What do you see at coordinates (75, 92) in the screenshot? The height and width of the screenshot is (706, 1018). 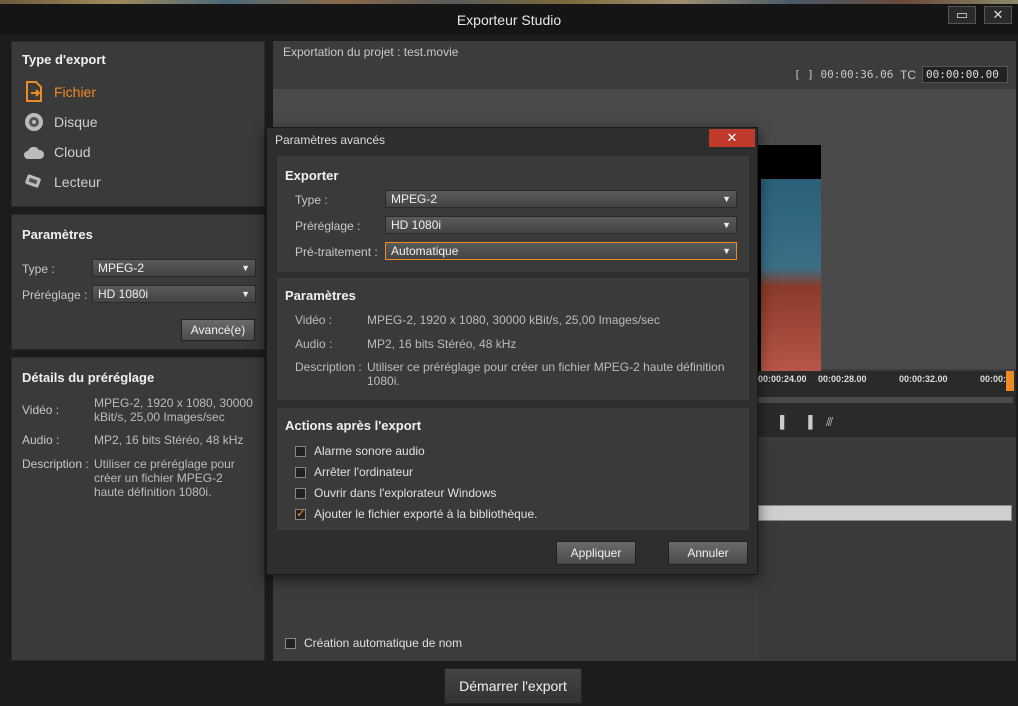 I see `nav-item-label: Fichier` at bounding box center [75, 92].